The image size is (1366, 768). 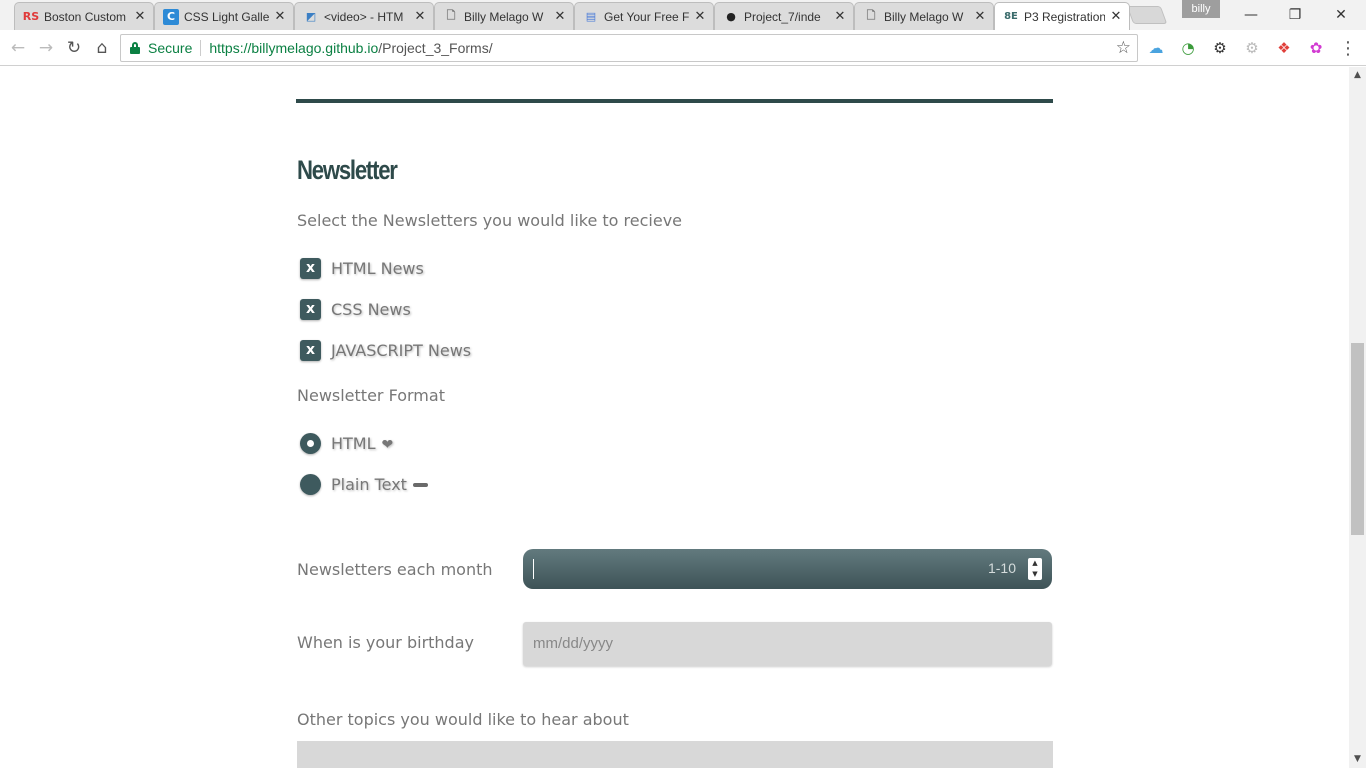 I want to click on profile-button: billy, so click(x=1201, y=9).